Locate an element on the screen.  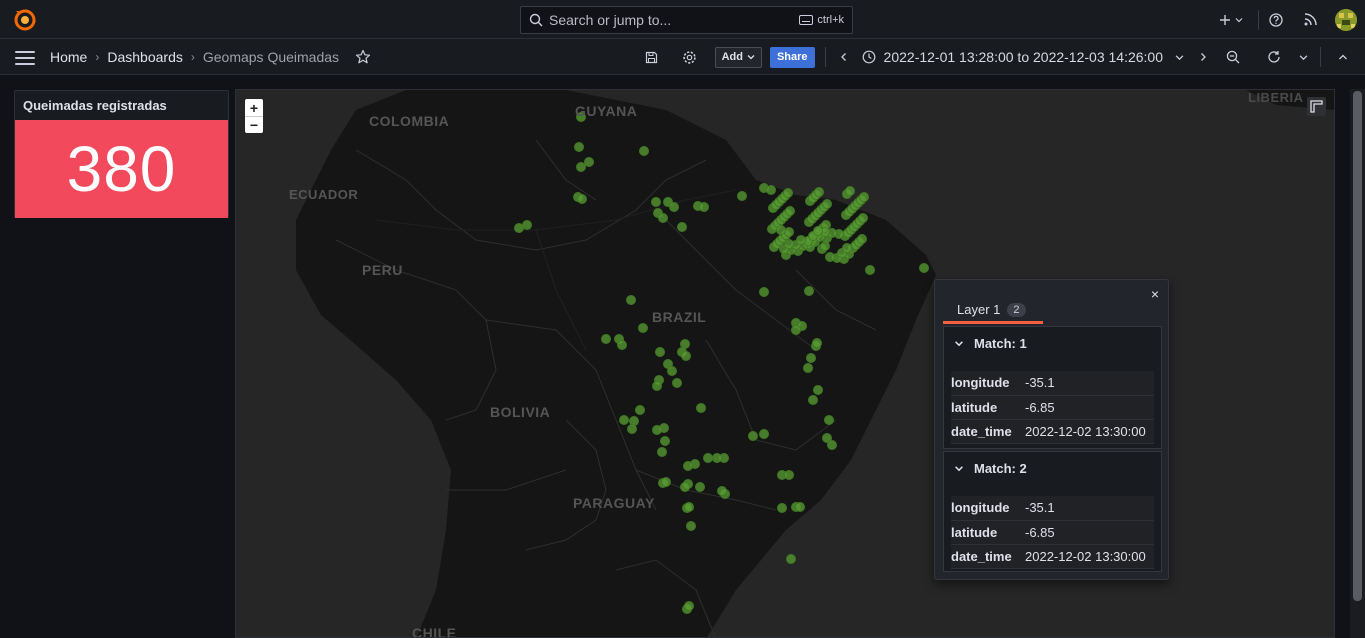
star-icon is located at coordinates (363, 57).